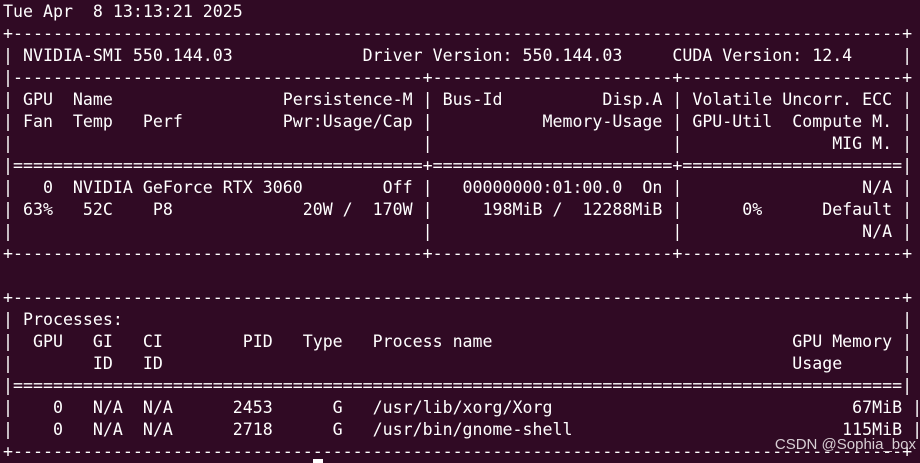 This screenshot has width=920, height=463. What do you see at coordinates (845, 444) in the screenshot?
I see `watermark: CSDN @Sophia_box` at bounding box center [845, 444].